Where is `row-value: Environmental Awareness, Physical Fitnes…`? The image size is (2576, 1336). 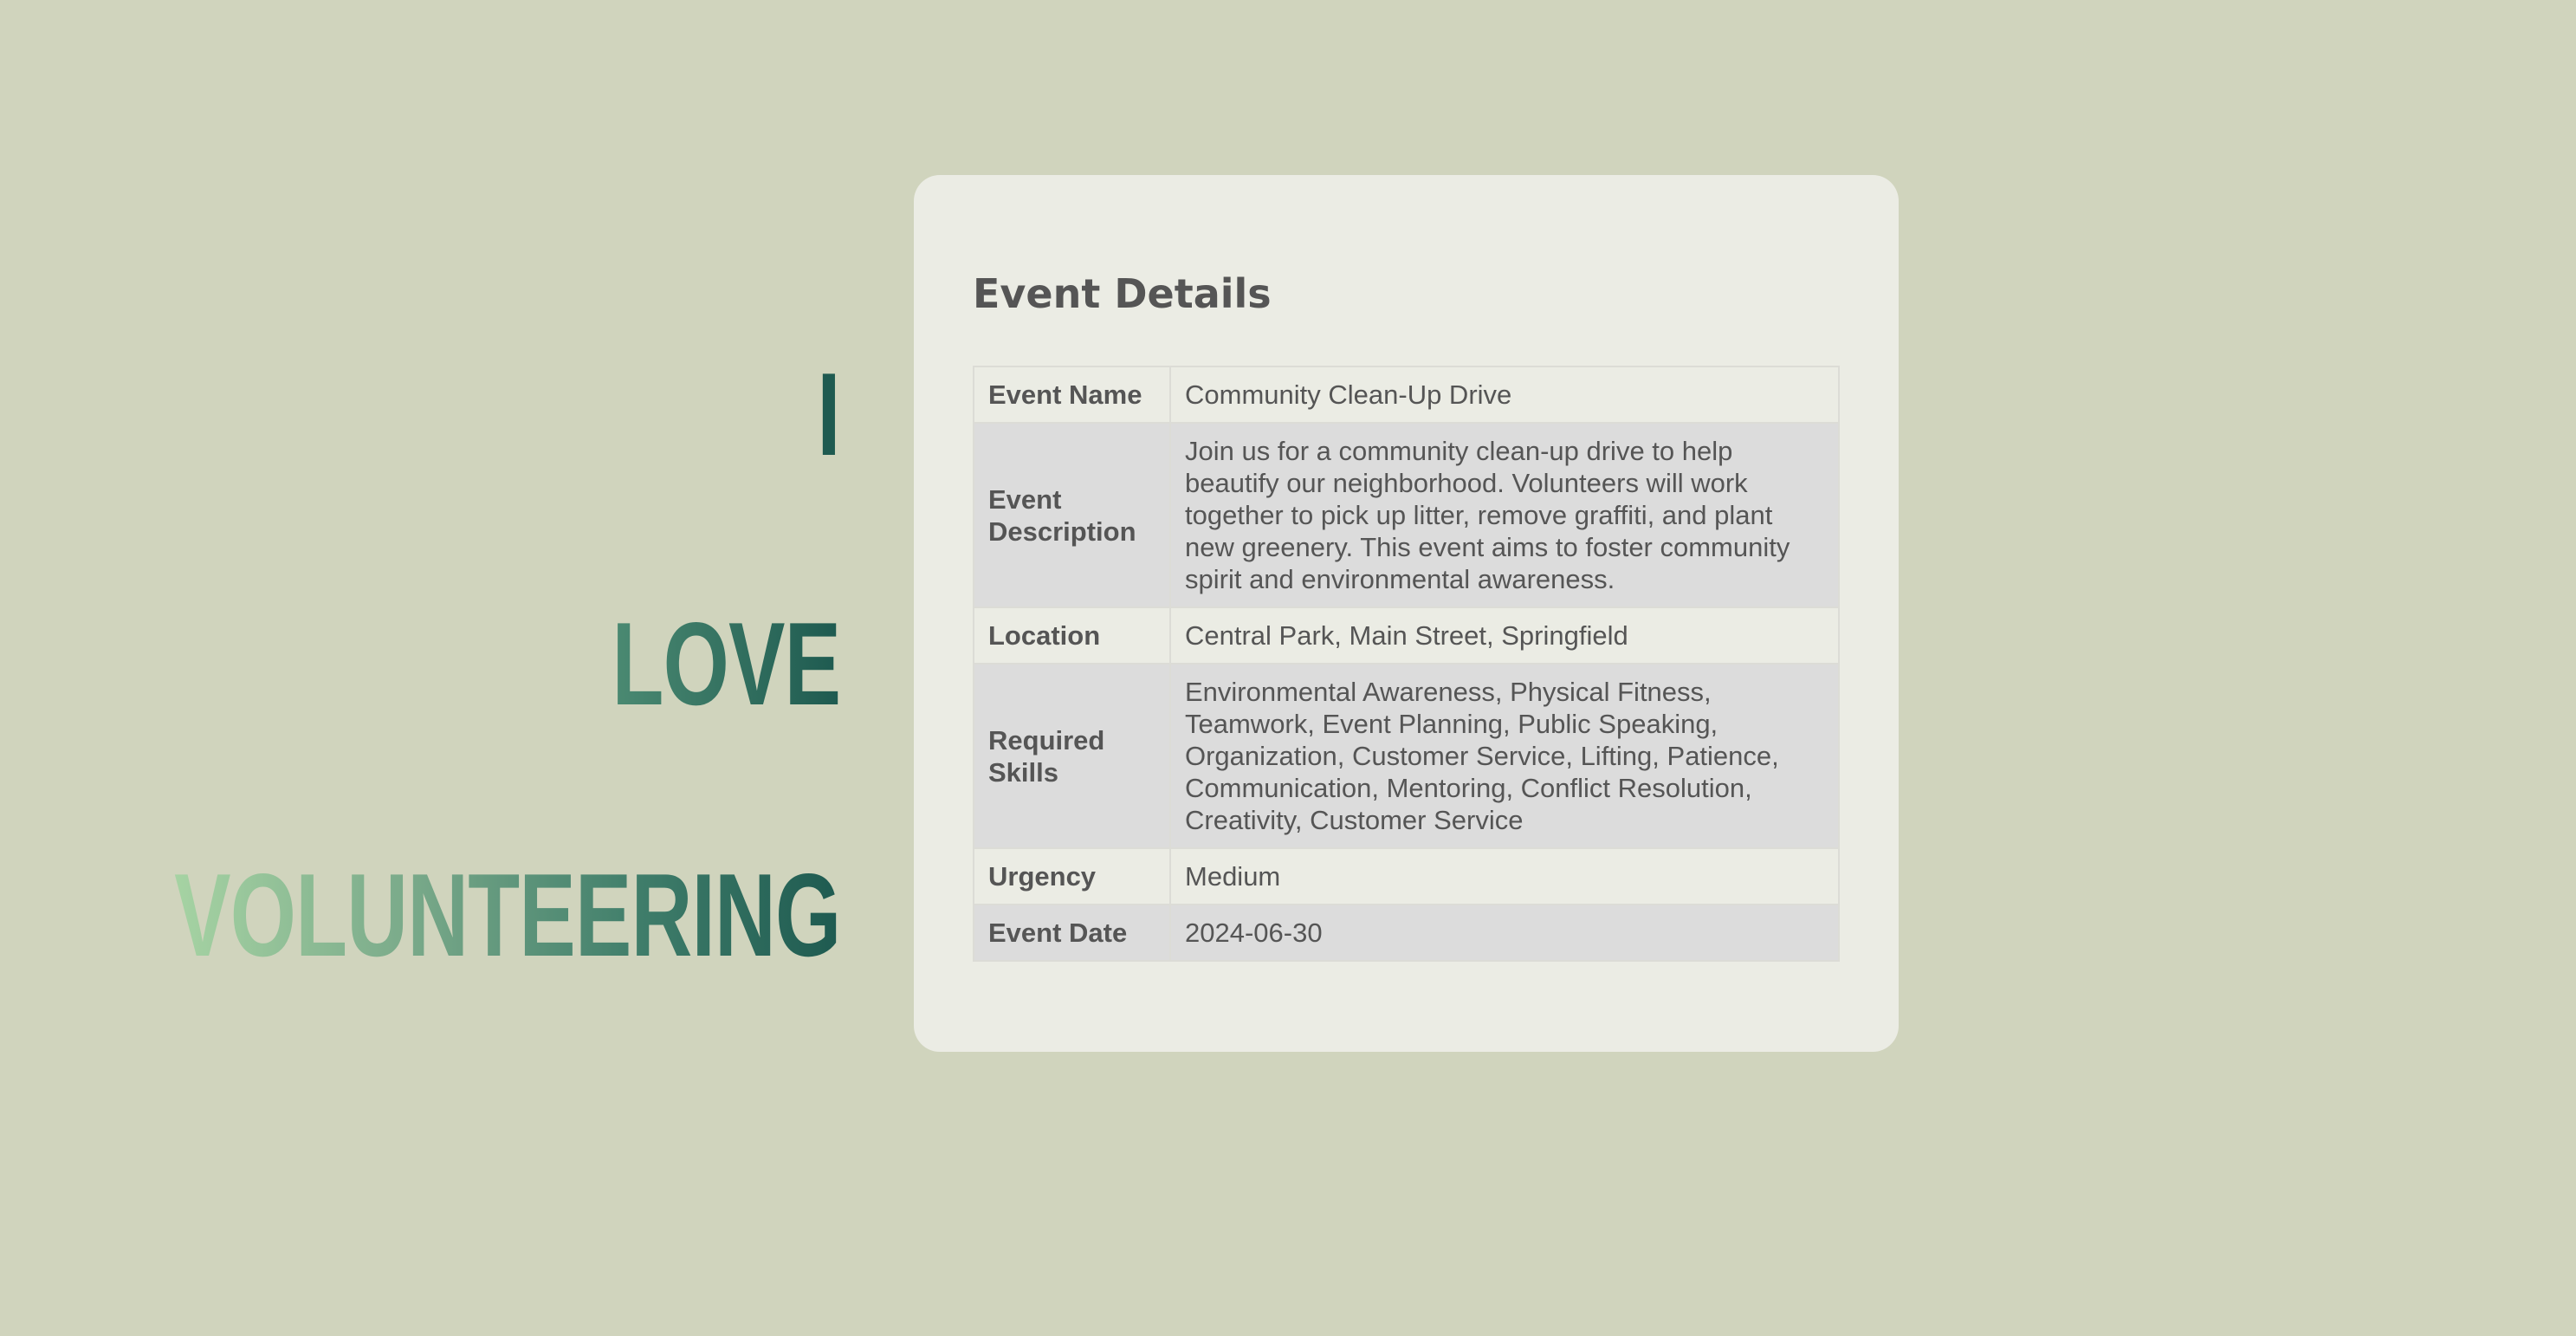
row-value: Environmental Awareness, Physical Fitnes… is located at coordinates (1504, 756).